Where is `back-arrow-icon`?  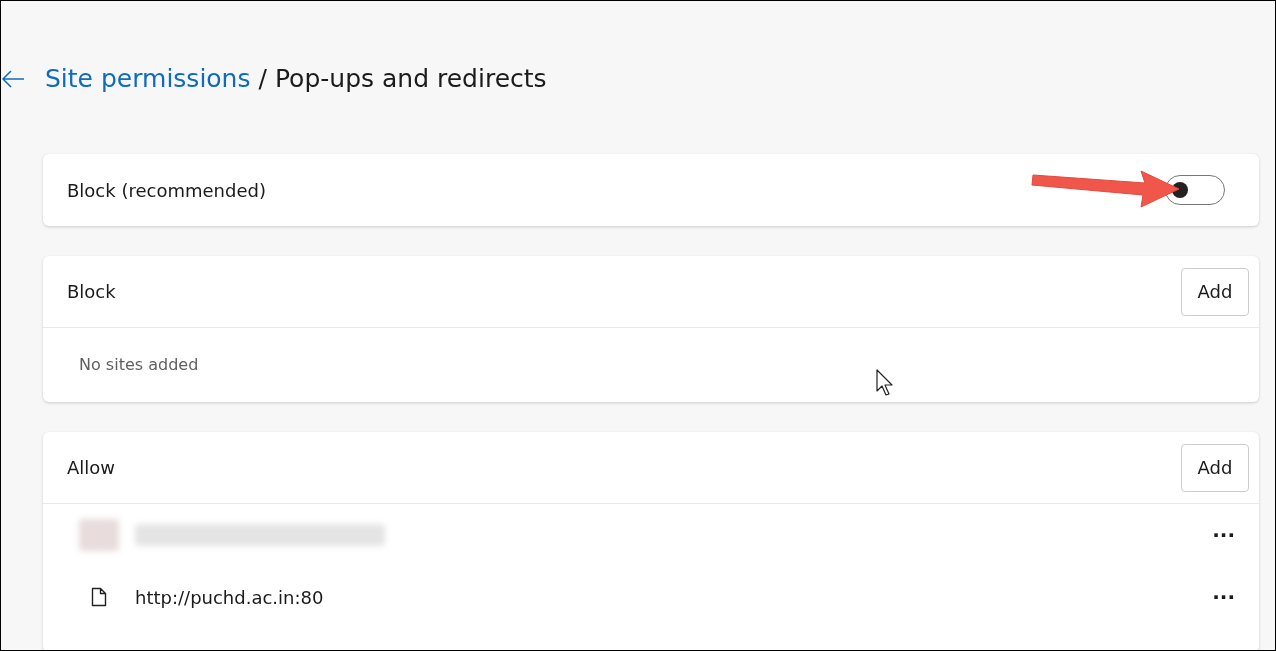
back-arrow-icon is located at coordinates (13, 78).